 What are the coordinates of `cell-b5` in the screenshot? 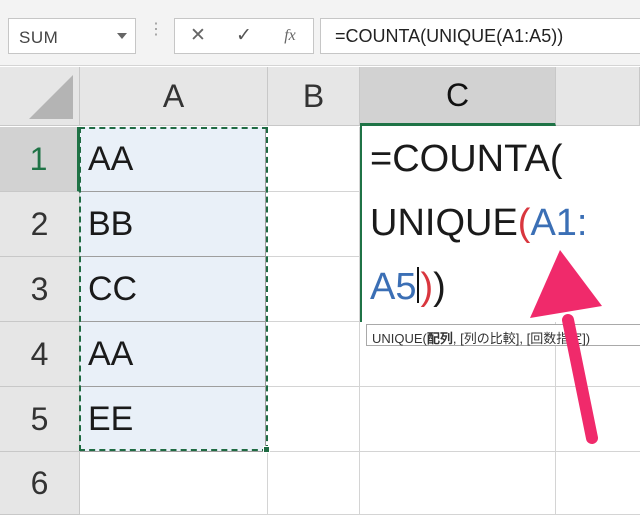 It's located at (314, 419).